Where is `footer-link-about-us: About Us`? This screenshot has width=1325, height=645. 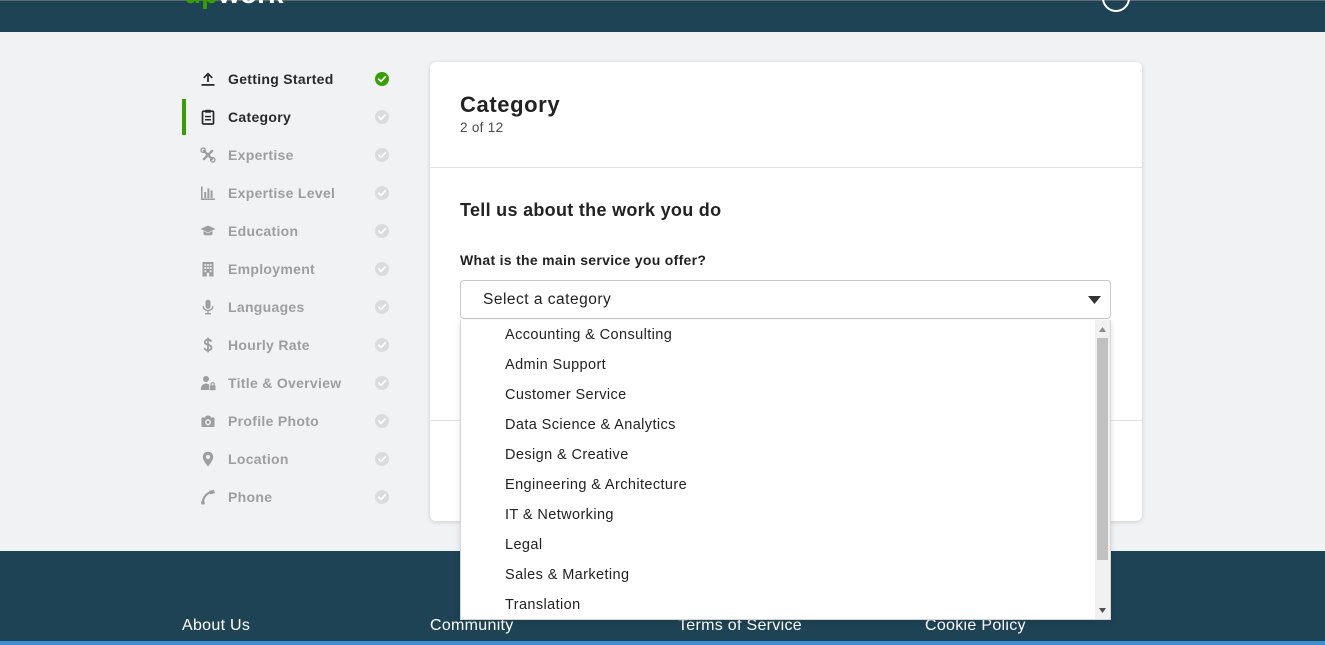
footer-link-about-us: About Us is located at coordinates (216, 626).